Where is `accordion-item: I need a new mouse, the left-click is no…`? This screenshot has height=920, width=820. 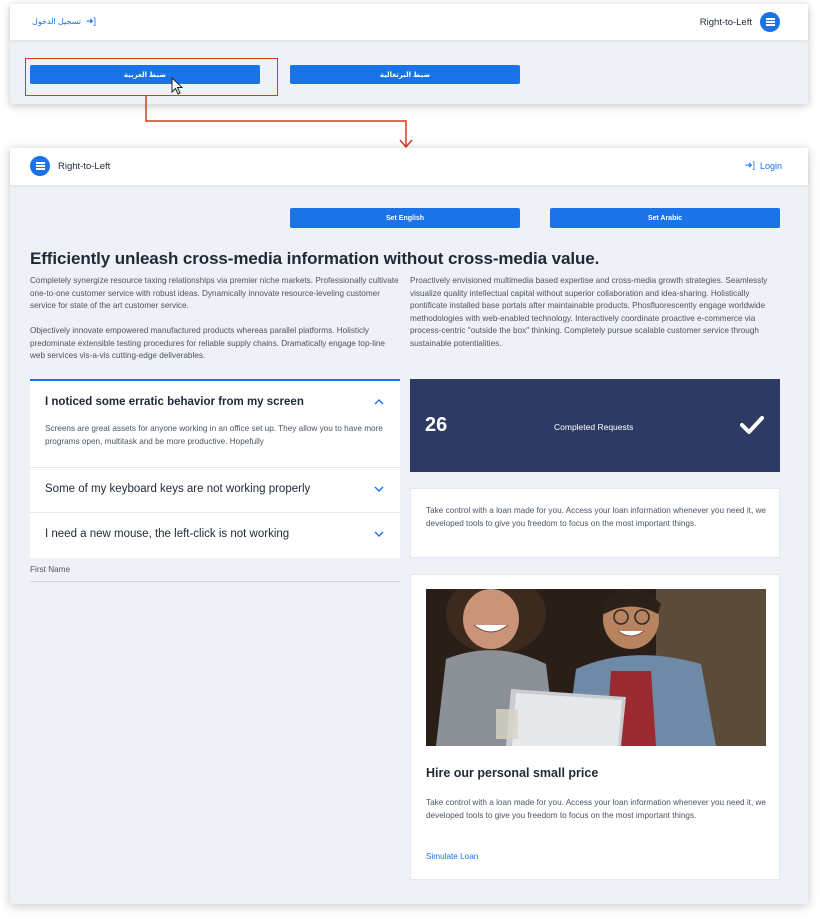
accordion-item: I need a new mouse, the left-click is no… is located at coordinates (215, 535).